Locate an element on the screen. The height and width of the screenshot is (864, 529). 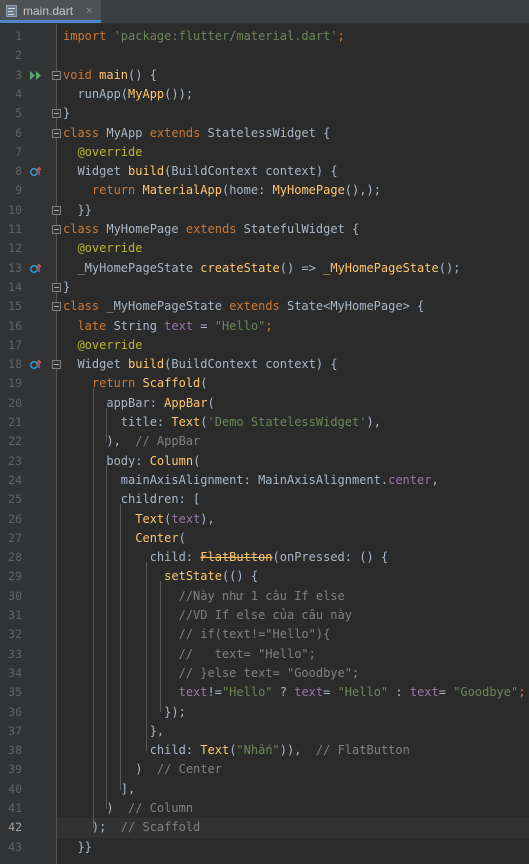
line-number: 34 is located at coordinates (11, 673).